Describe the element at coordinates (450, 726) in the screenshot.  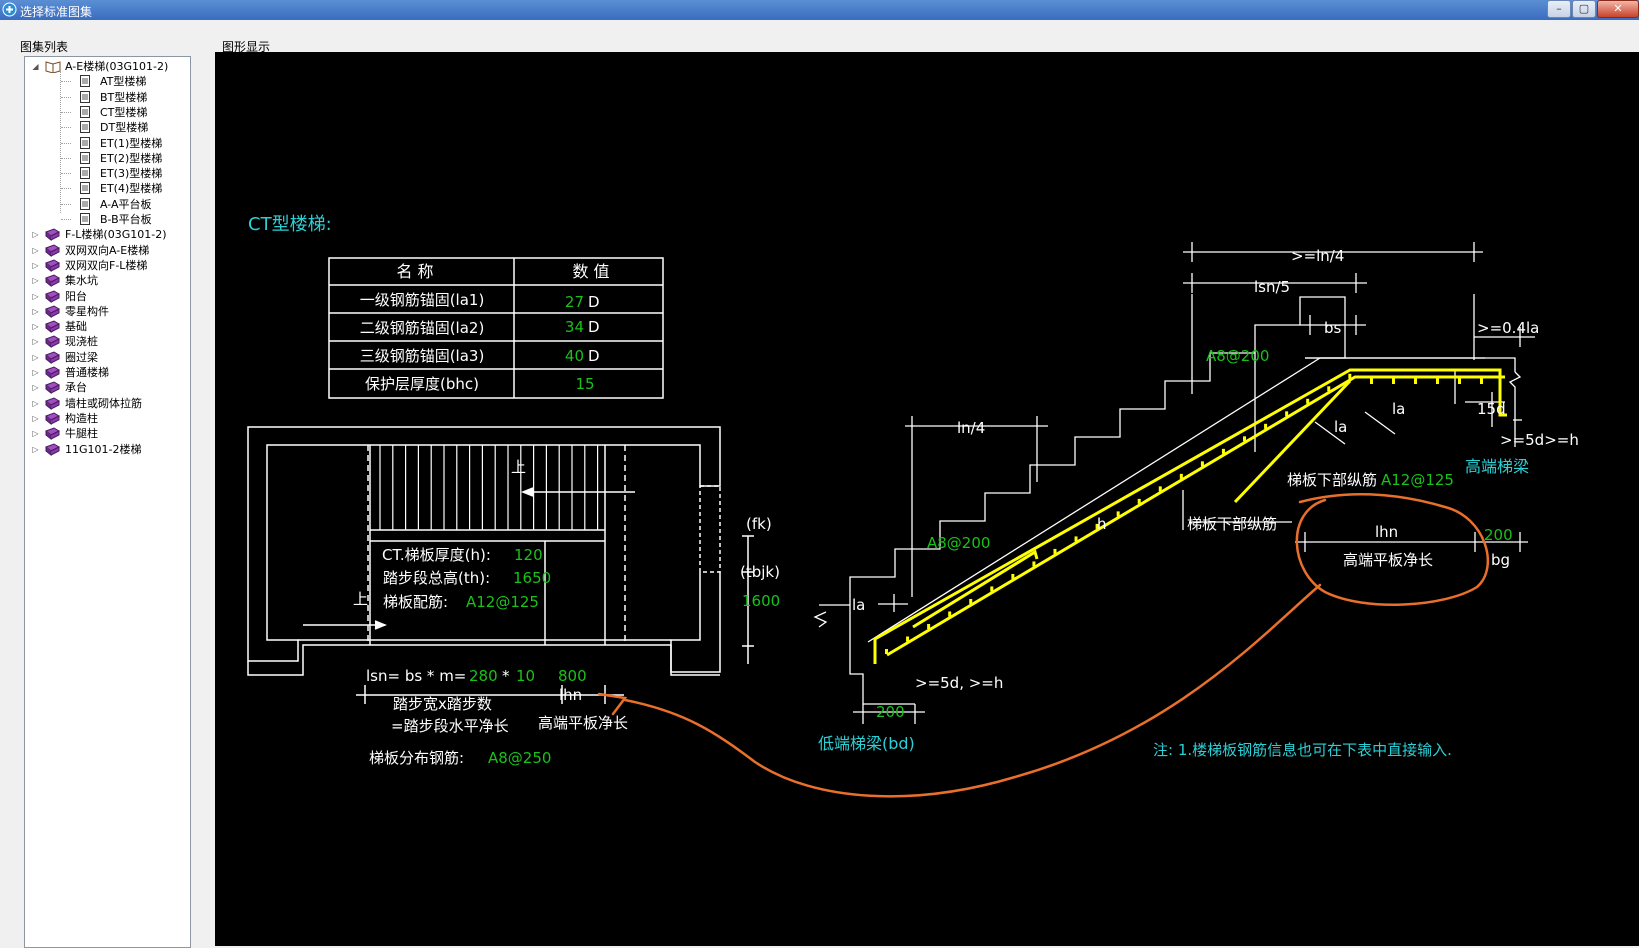
I see `plan-step-desc-2: =踏步段水平净长` at that location.